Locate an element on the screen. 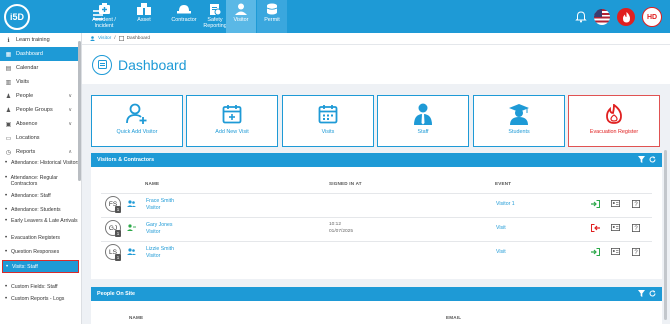 The width and height of the screenshot is (670, 324). tile-evacuation-register: Evacuation Register is located at coordinates (614, 121).